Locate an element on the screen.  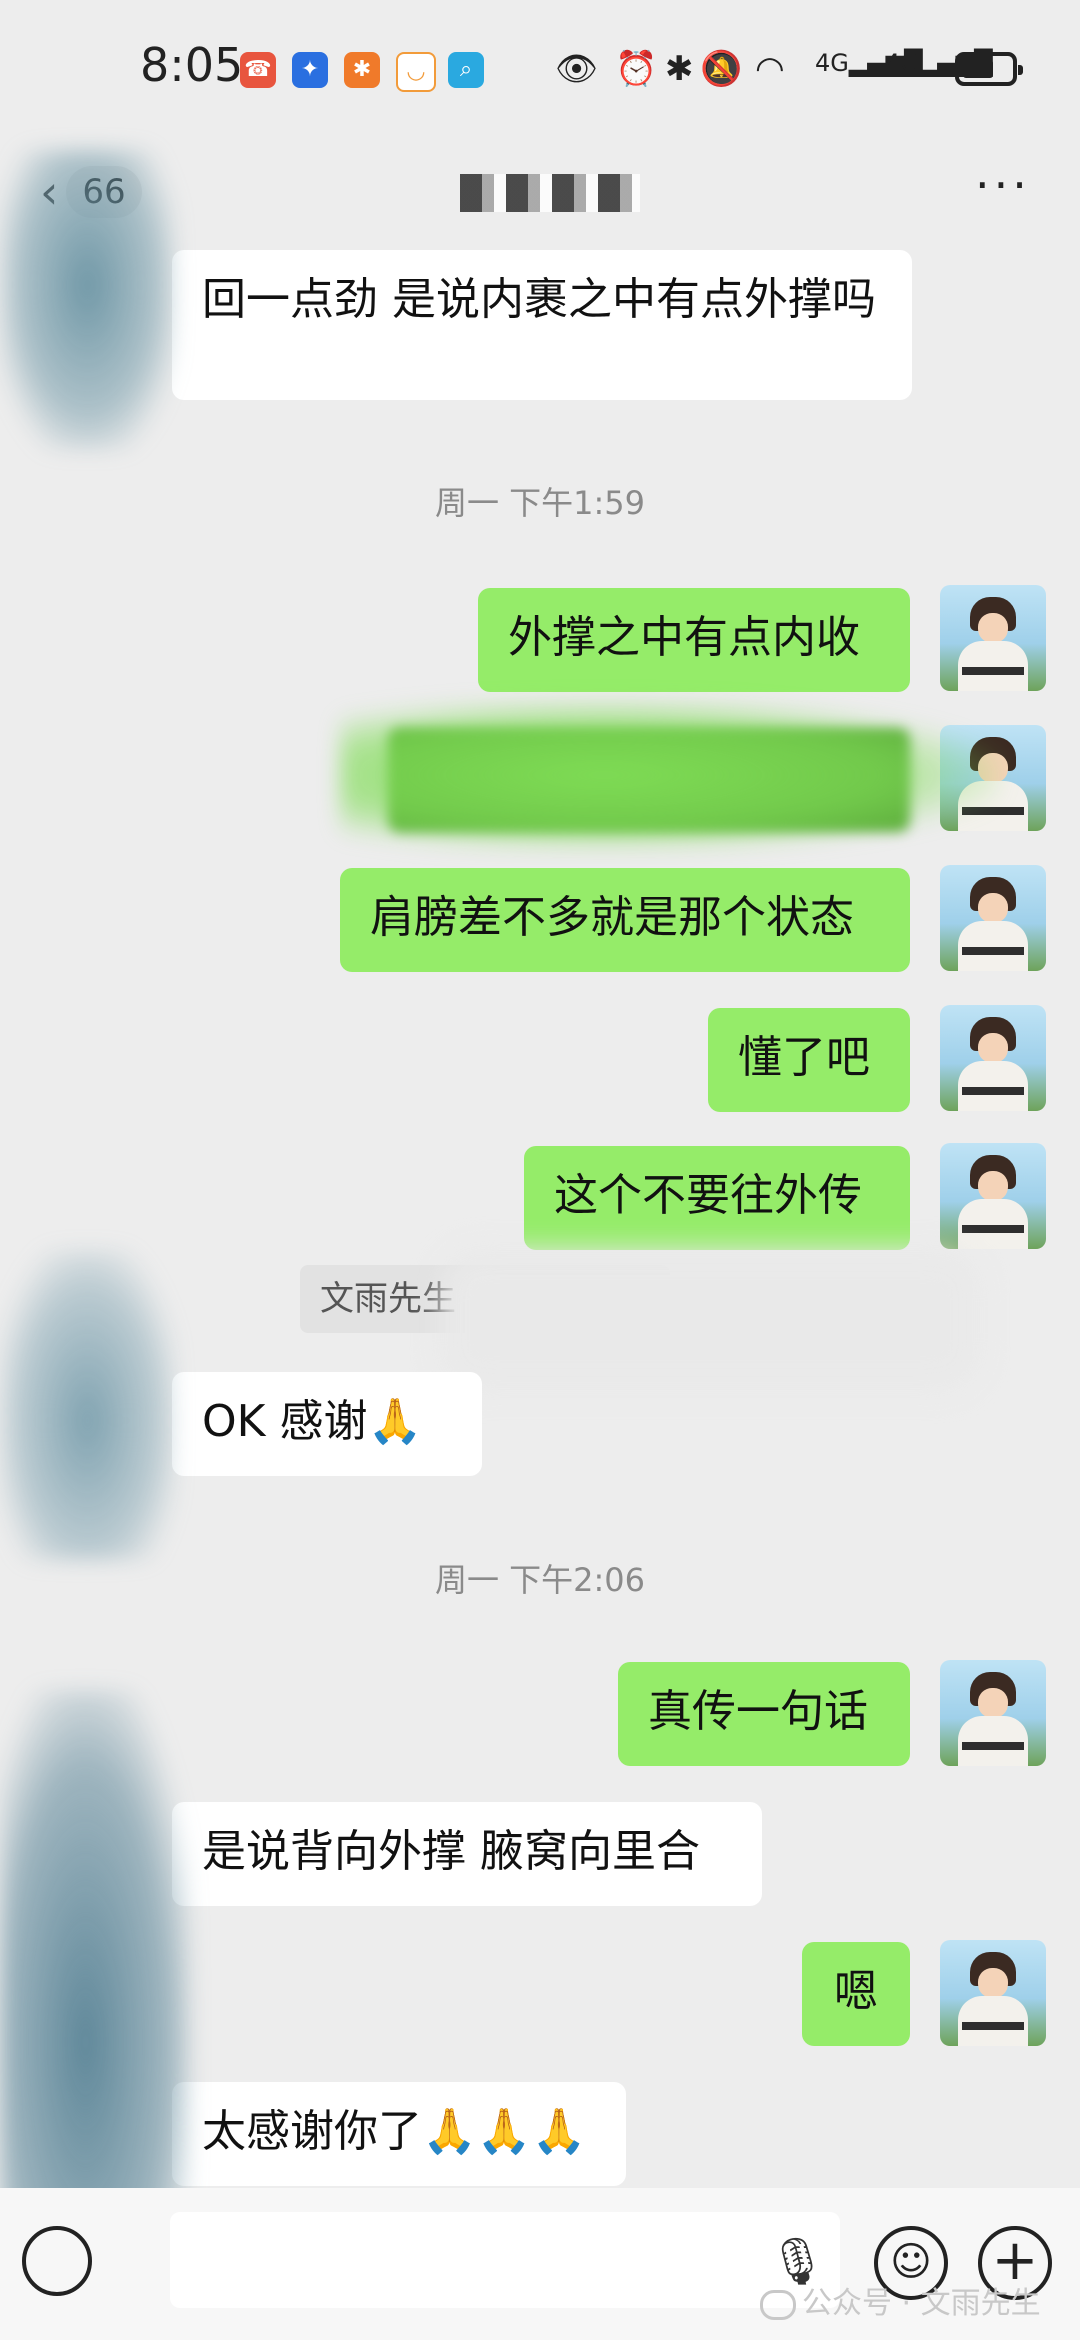
store-app-icon: ◡ is located at coordinates (416, 72).